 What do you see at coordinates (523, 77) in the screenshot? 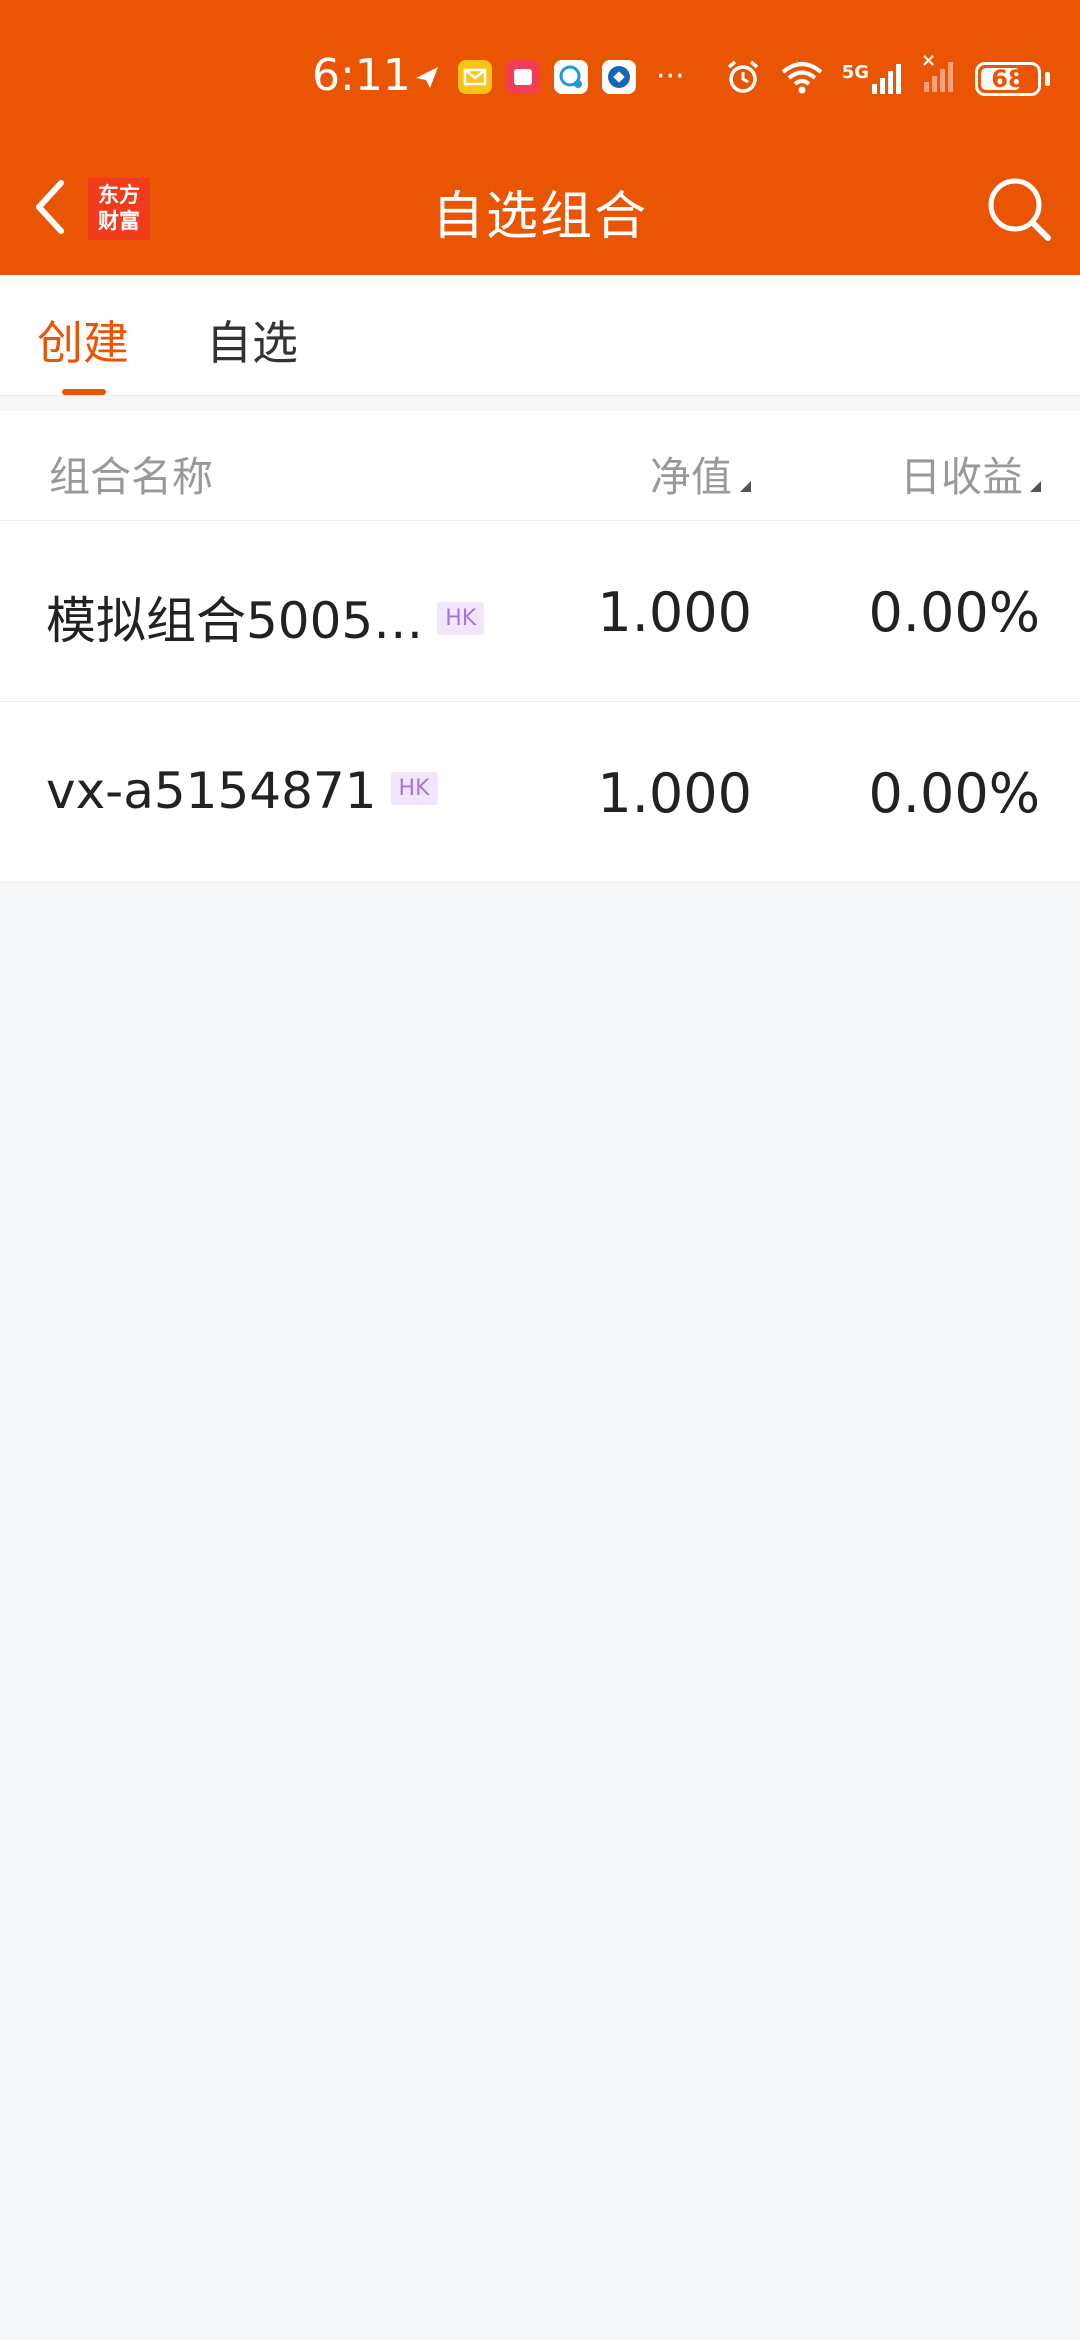
I see `red-app-icon` at bounding box center [523, 77].